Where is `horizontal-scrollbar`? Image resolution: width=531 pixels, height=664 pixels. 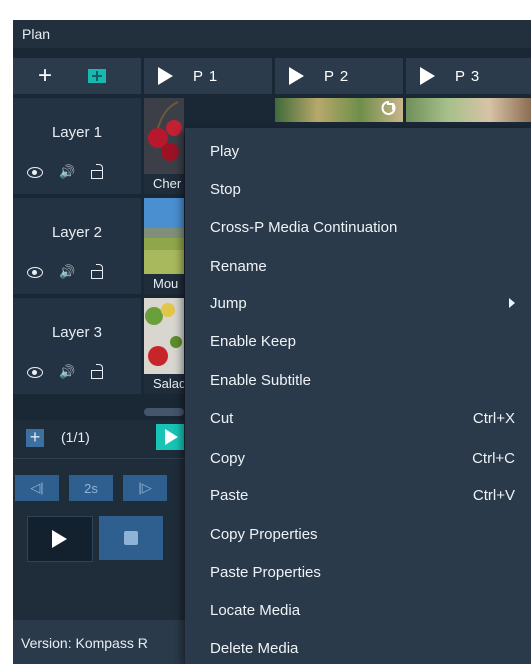
horizontal-scrollbar is located at coordinates (164, 411).